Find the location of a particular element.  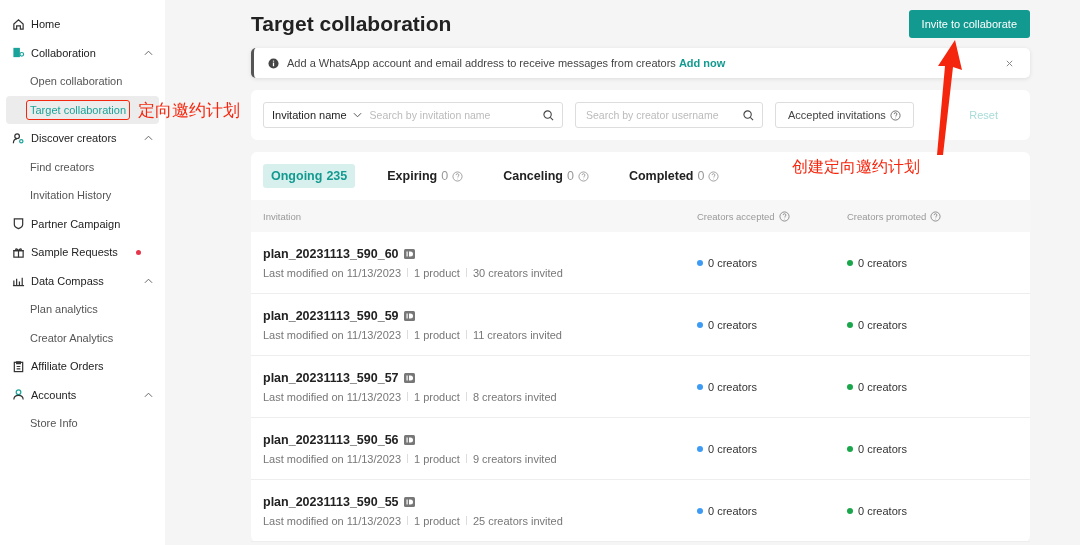

sidebar-item: Discover creators is located at coordinates (82, 138).